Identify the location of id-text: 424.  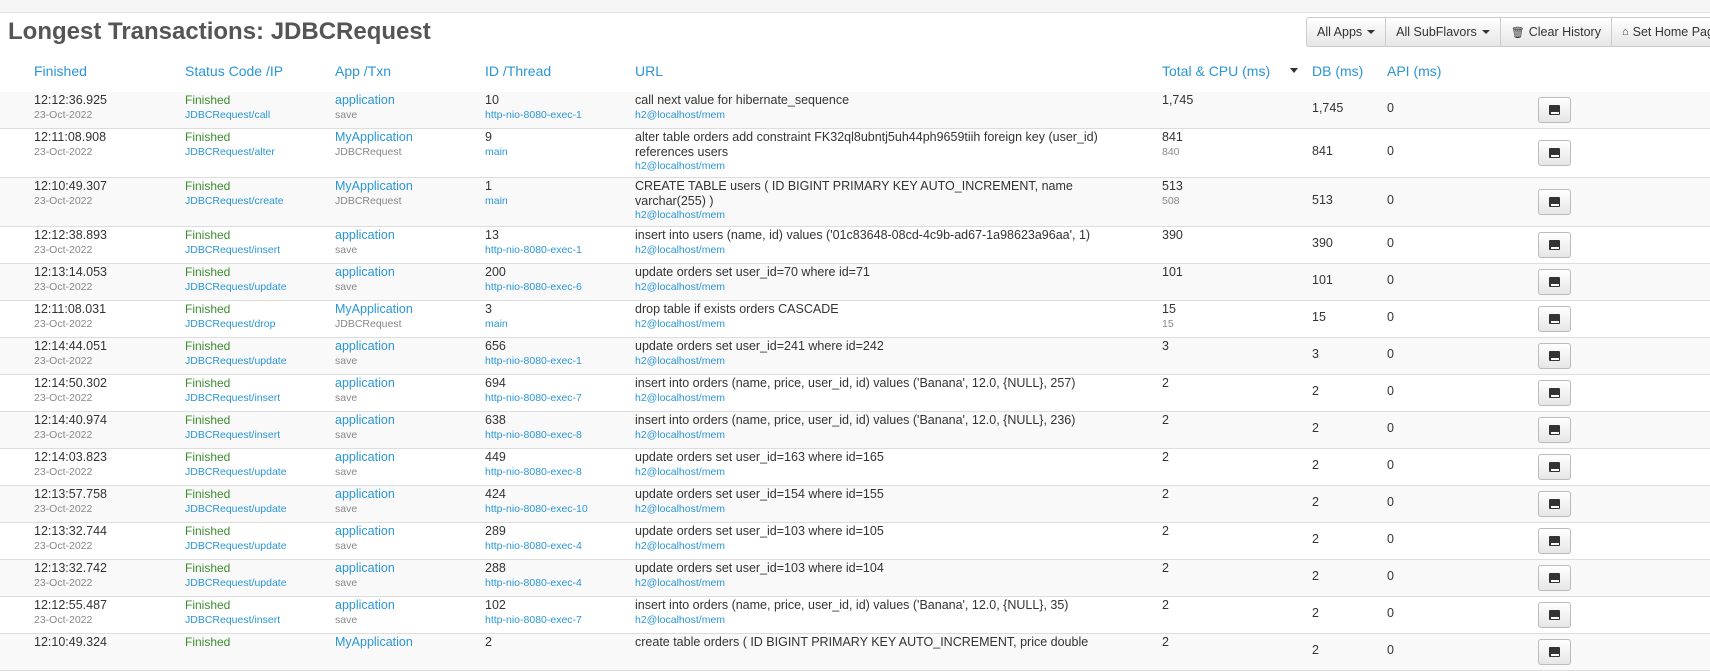
(495, 494).